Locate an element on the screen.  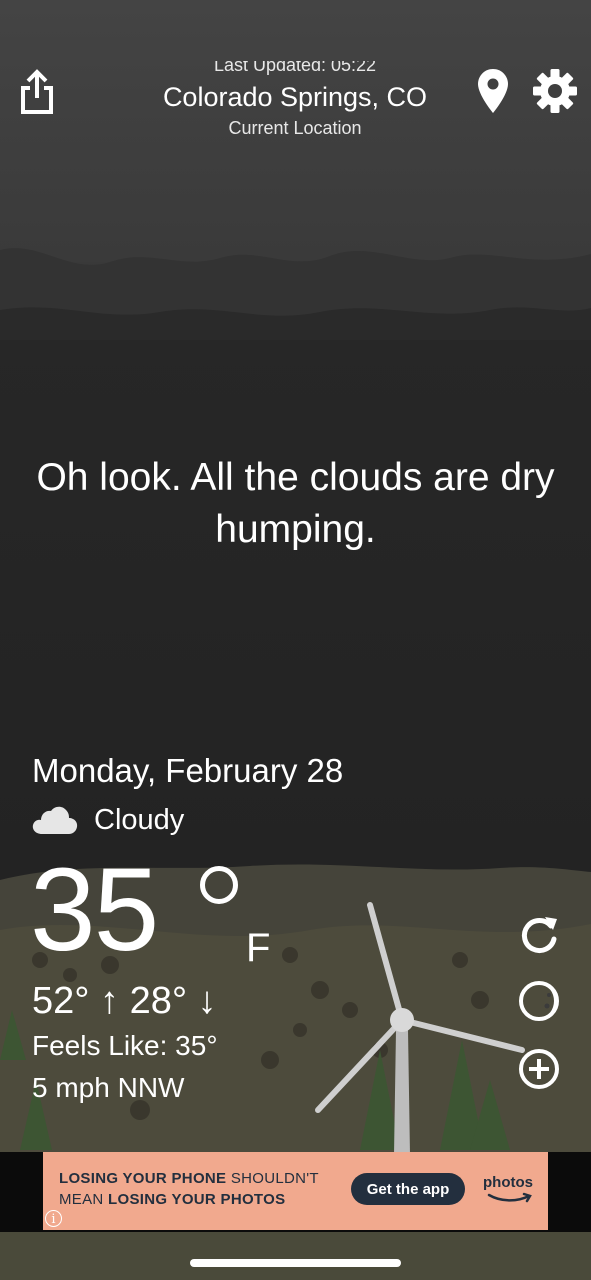
location-subtitle: Current Location is located at coordinates (295, 128).